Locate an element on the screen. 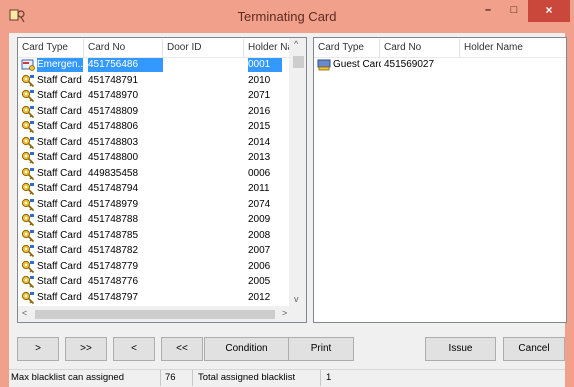 Image resolution: width=574 pixels, height=387 pixels. table-row: Staff Card 449835458 0006 is located at coordinates (162, 174).